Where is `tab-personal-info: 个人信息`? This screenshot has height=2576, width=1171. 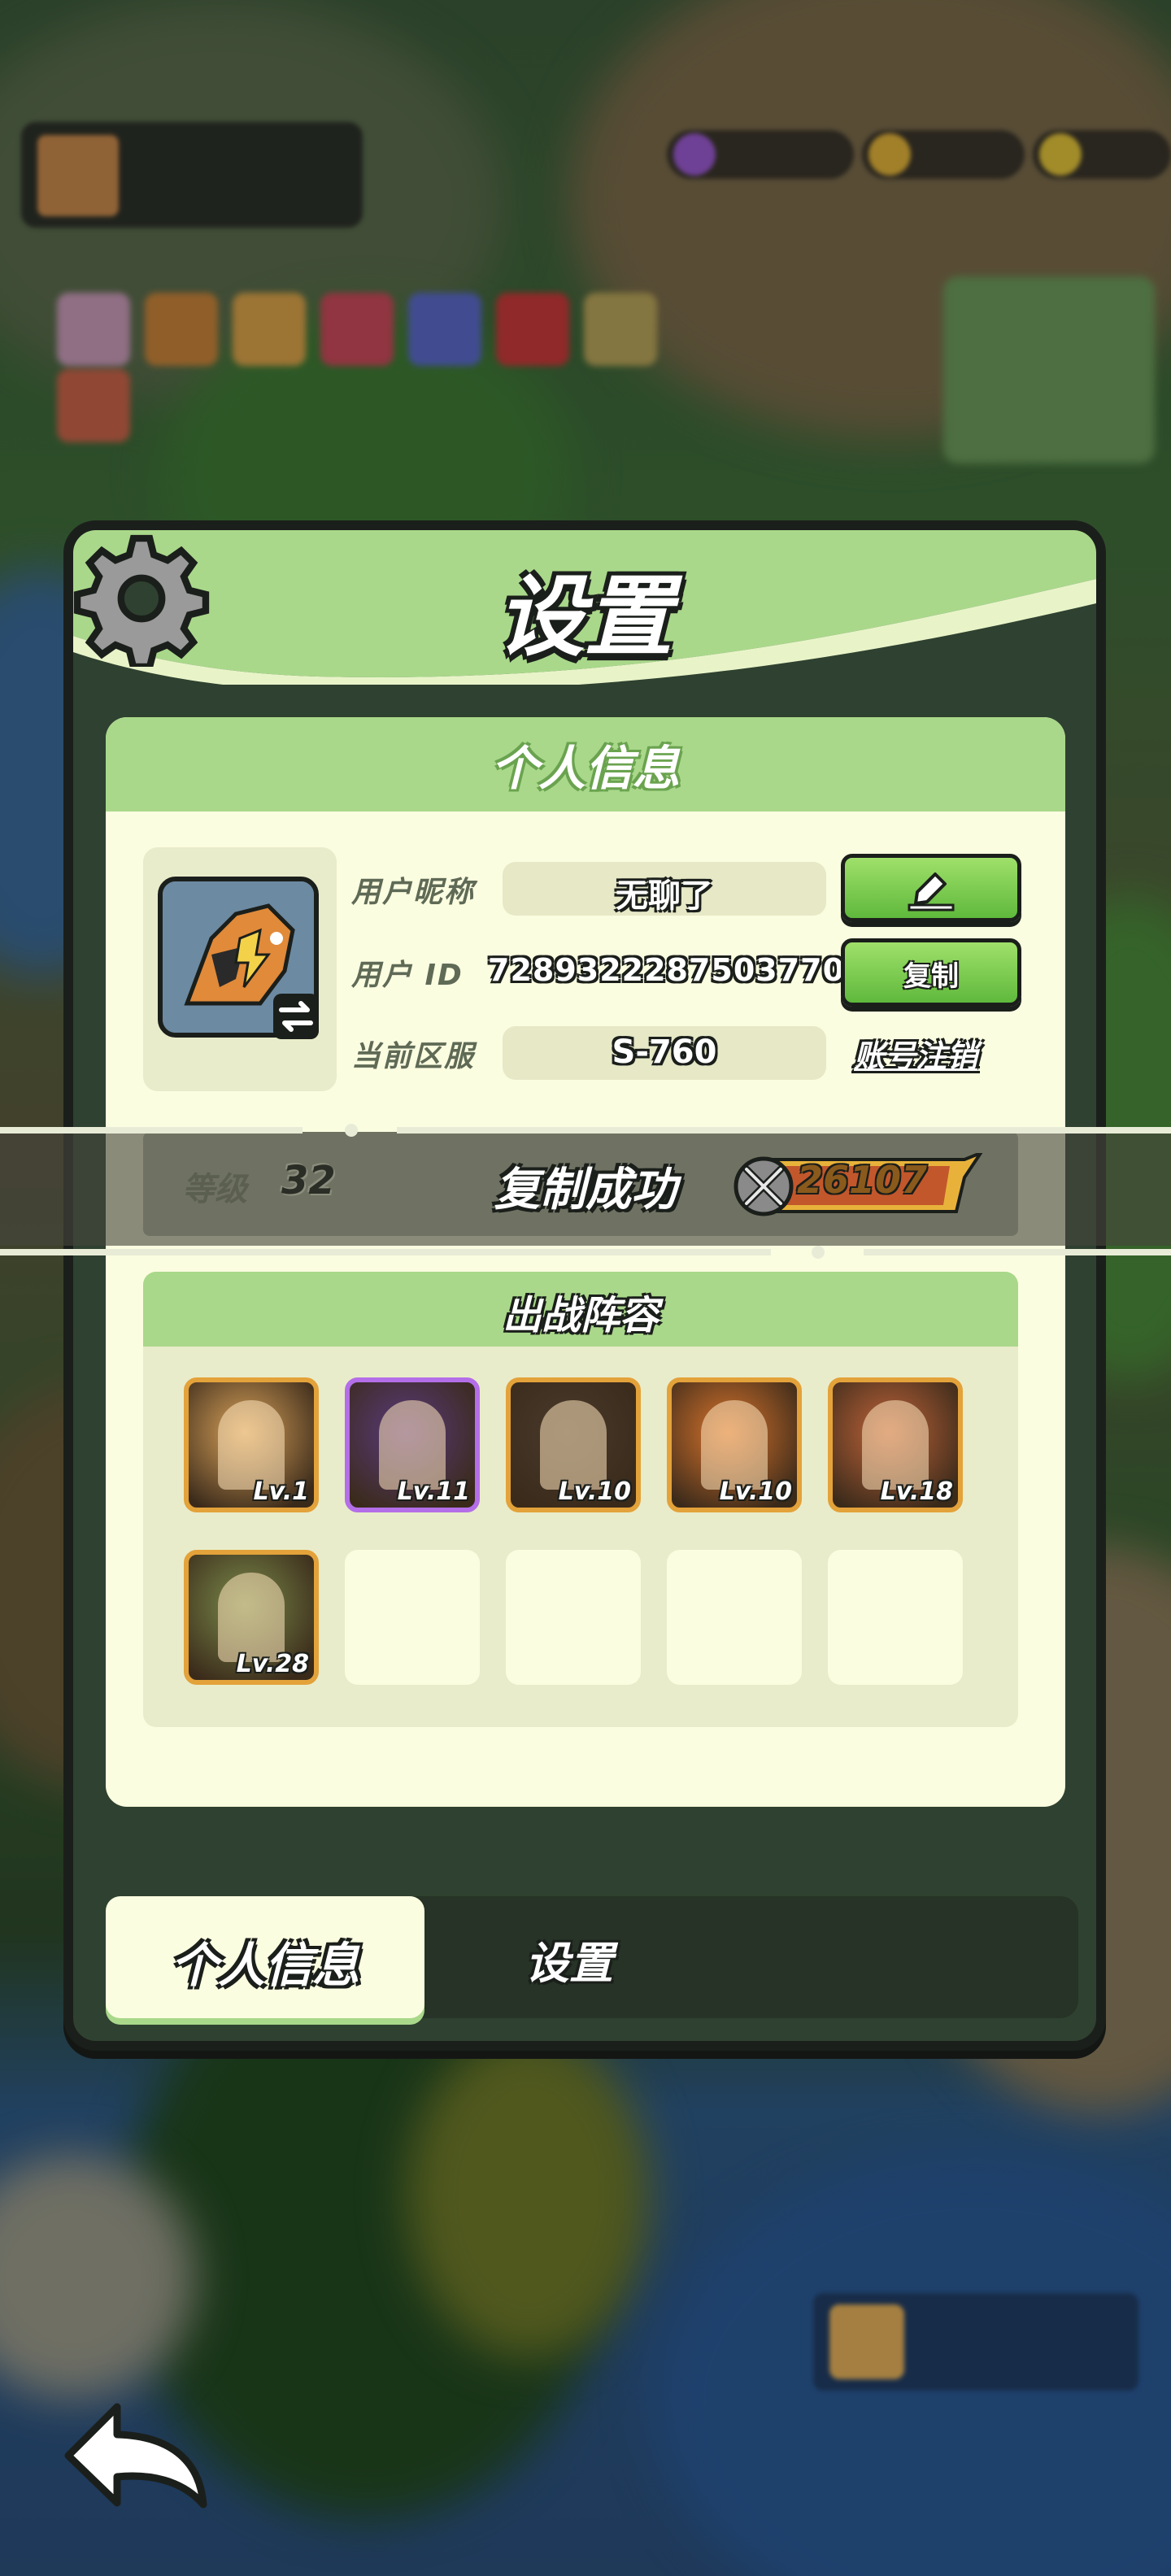
tab-personal-info: 个人信息 is located at coordinates (265, 1957).